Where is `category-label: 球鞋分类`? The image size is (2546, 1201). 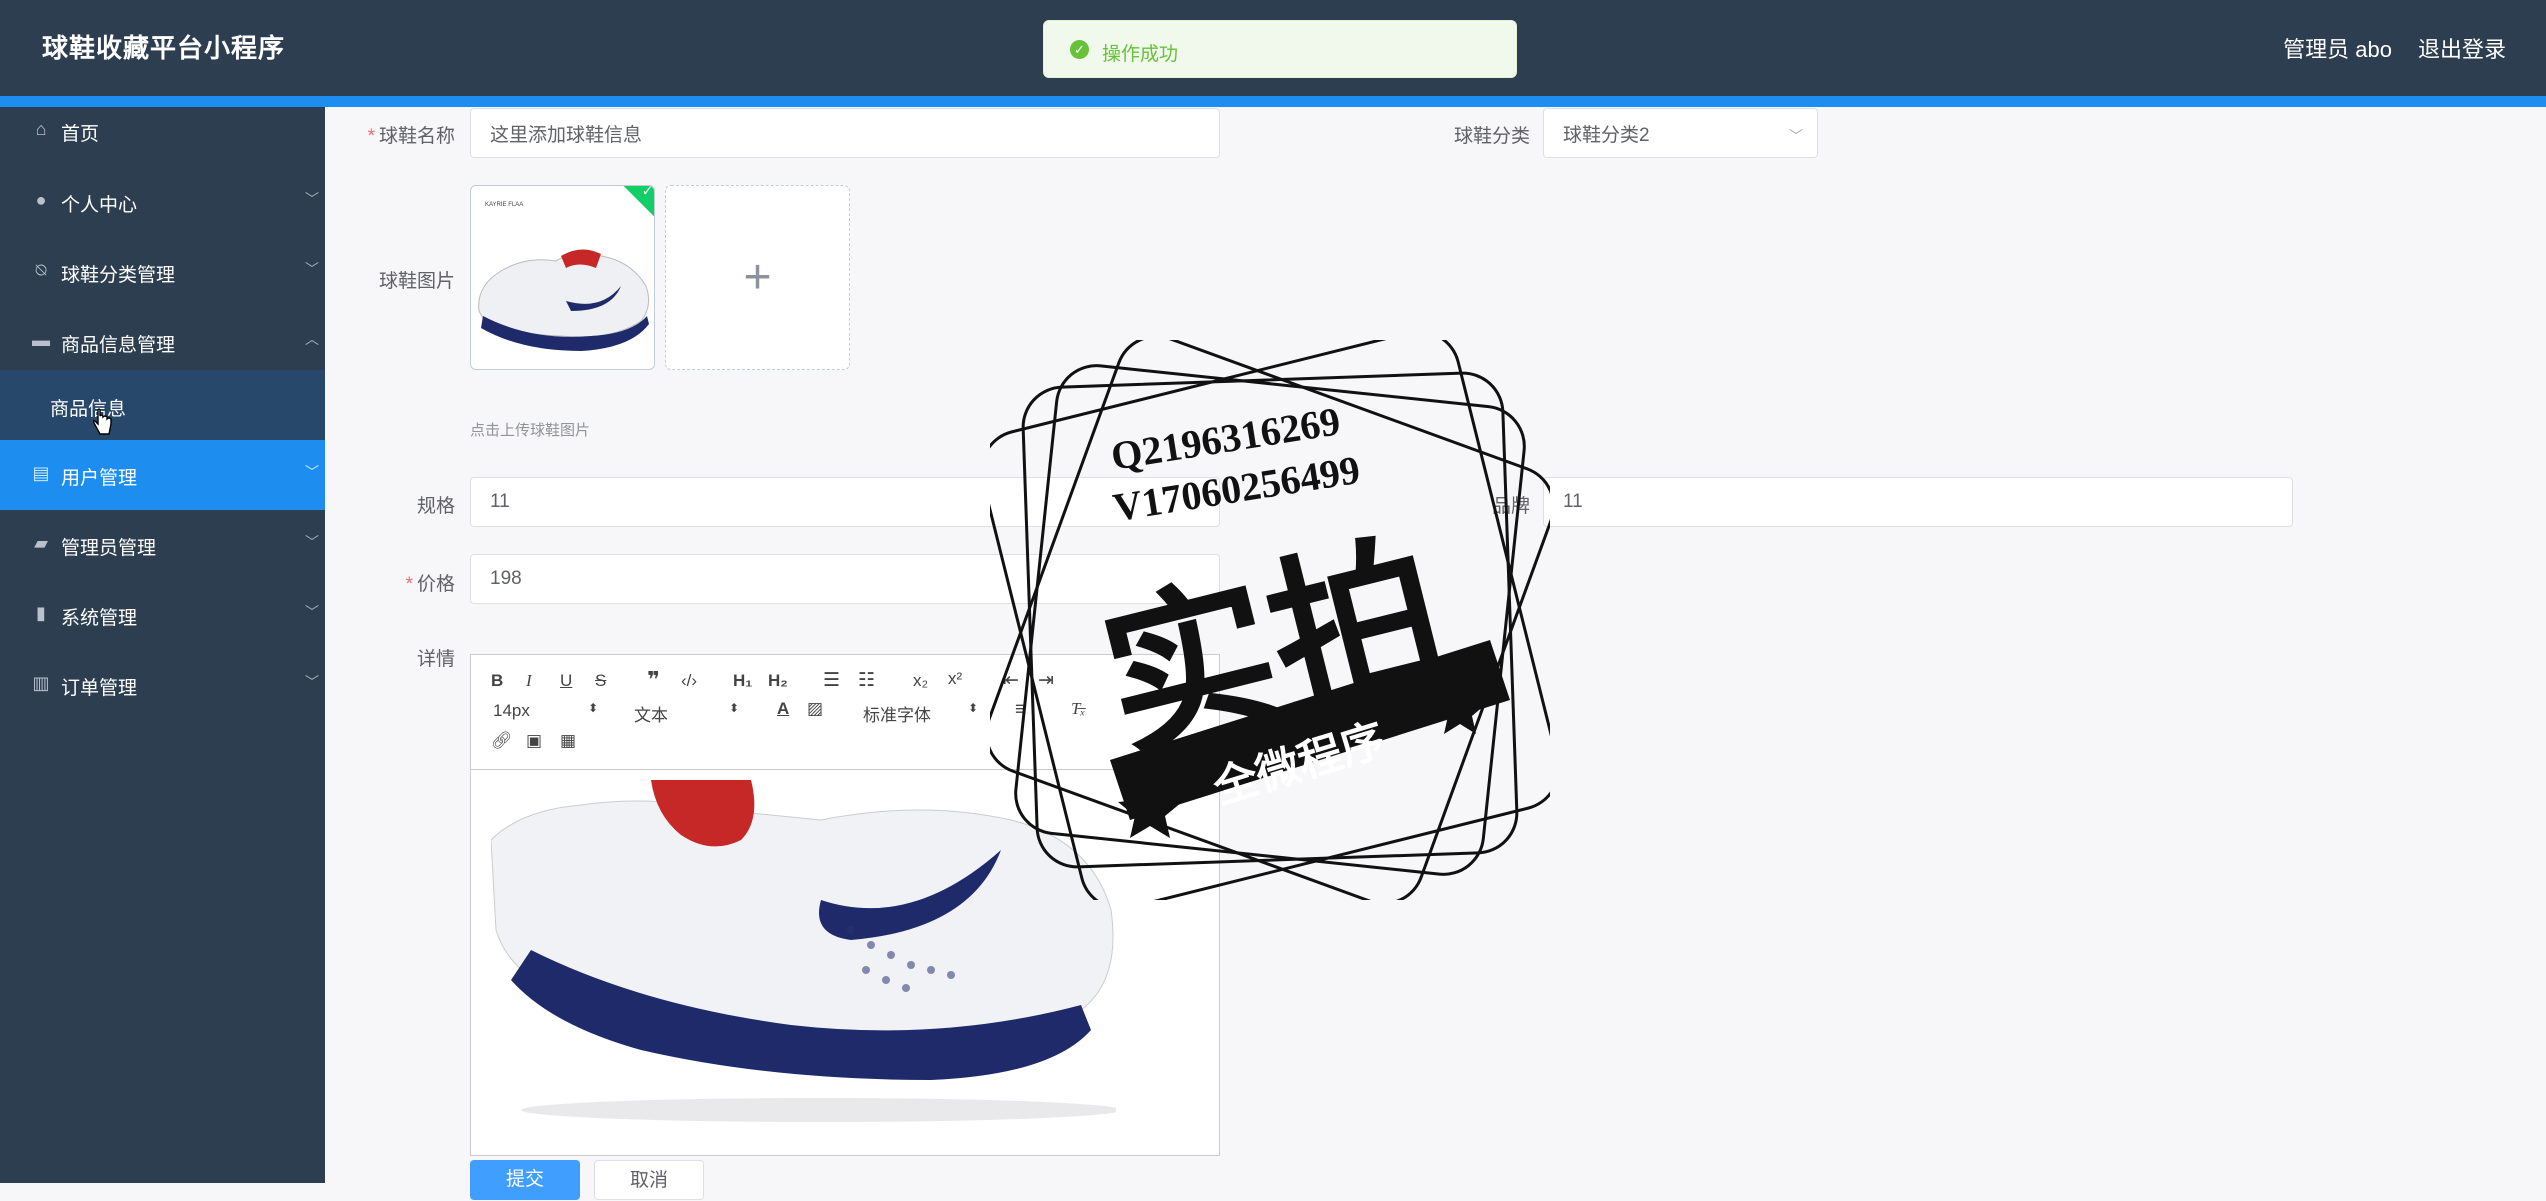
category-label: 球鞋分类 is located at coordinates (1491, 136).